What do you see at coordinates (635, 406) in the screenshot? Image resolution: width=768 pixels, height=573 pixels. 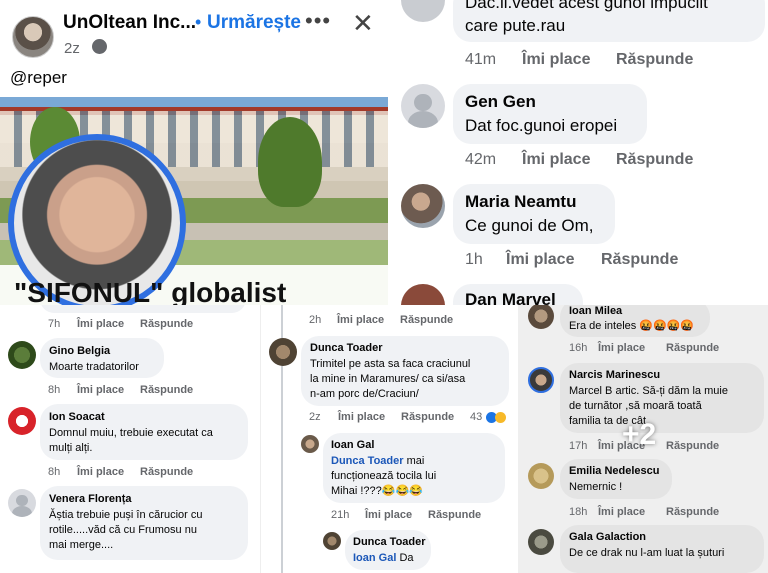 I see `comment-text: de turnător ,să moară toată` at bounding box center [635, 406].